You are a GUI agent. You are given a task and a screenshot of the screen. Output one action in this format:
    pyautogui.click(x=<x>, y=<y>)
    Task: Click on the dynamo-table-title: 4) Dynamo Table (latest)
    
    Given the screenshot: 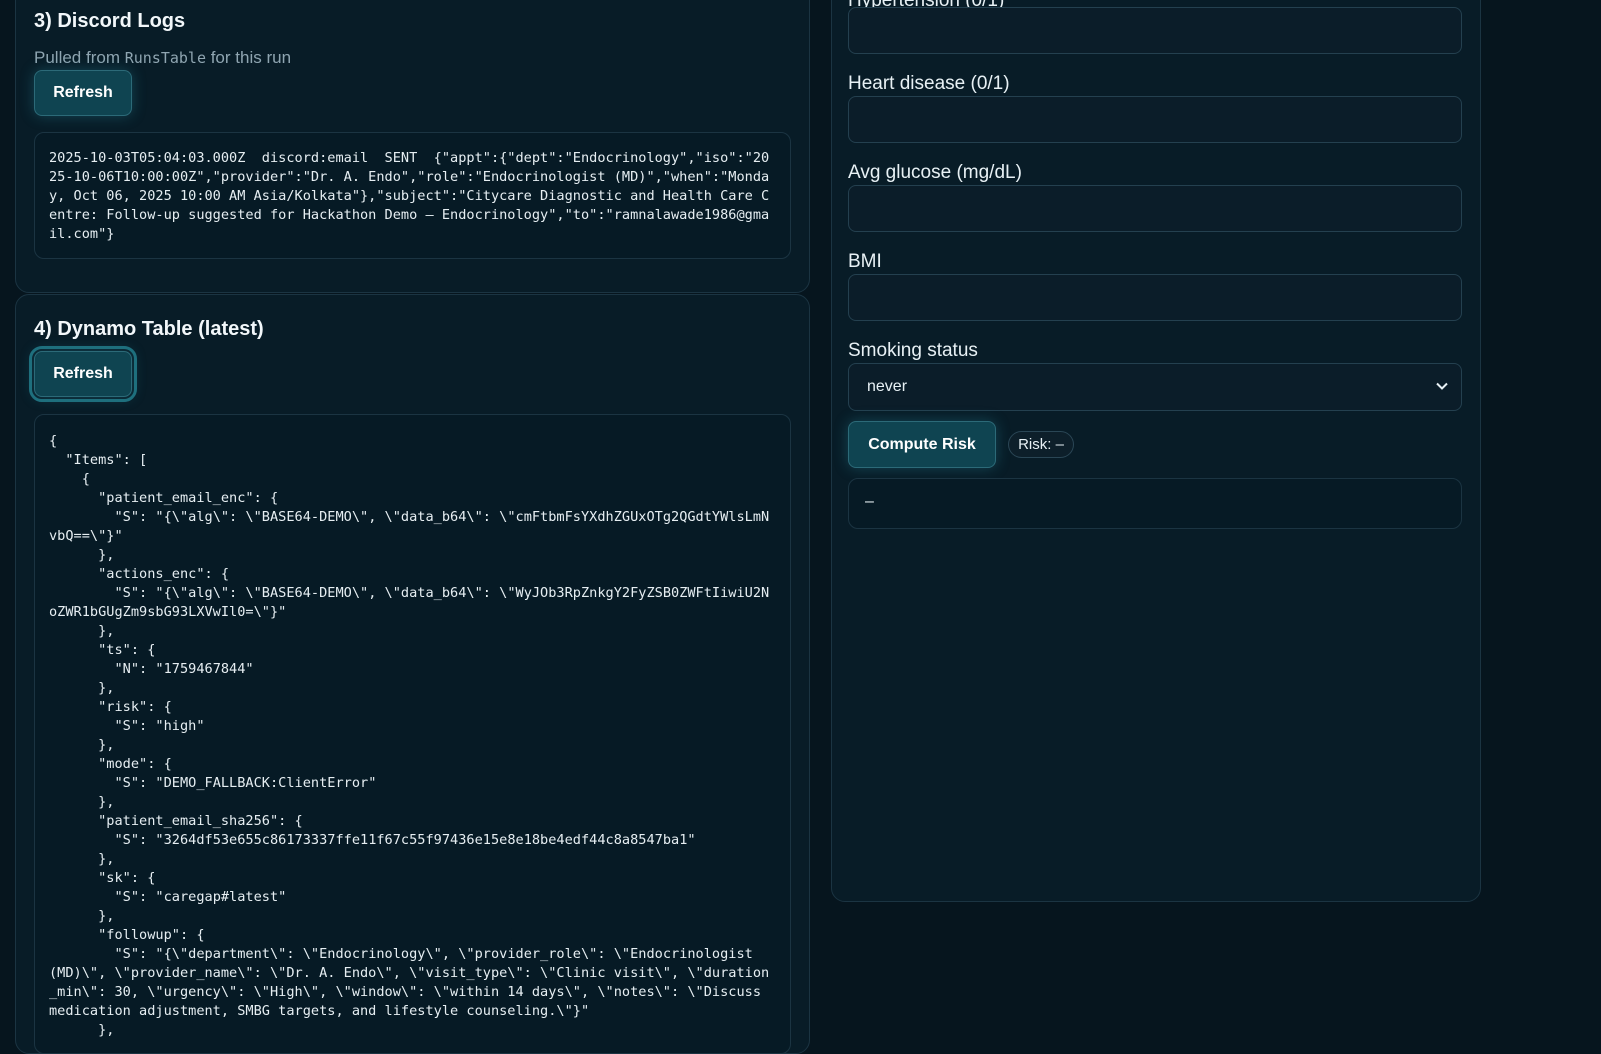 What is the action you would take?
    pyautogui.click(x=149, y=329)
    